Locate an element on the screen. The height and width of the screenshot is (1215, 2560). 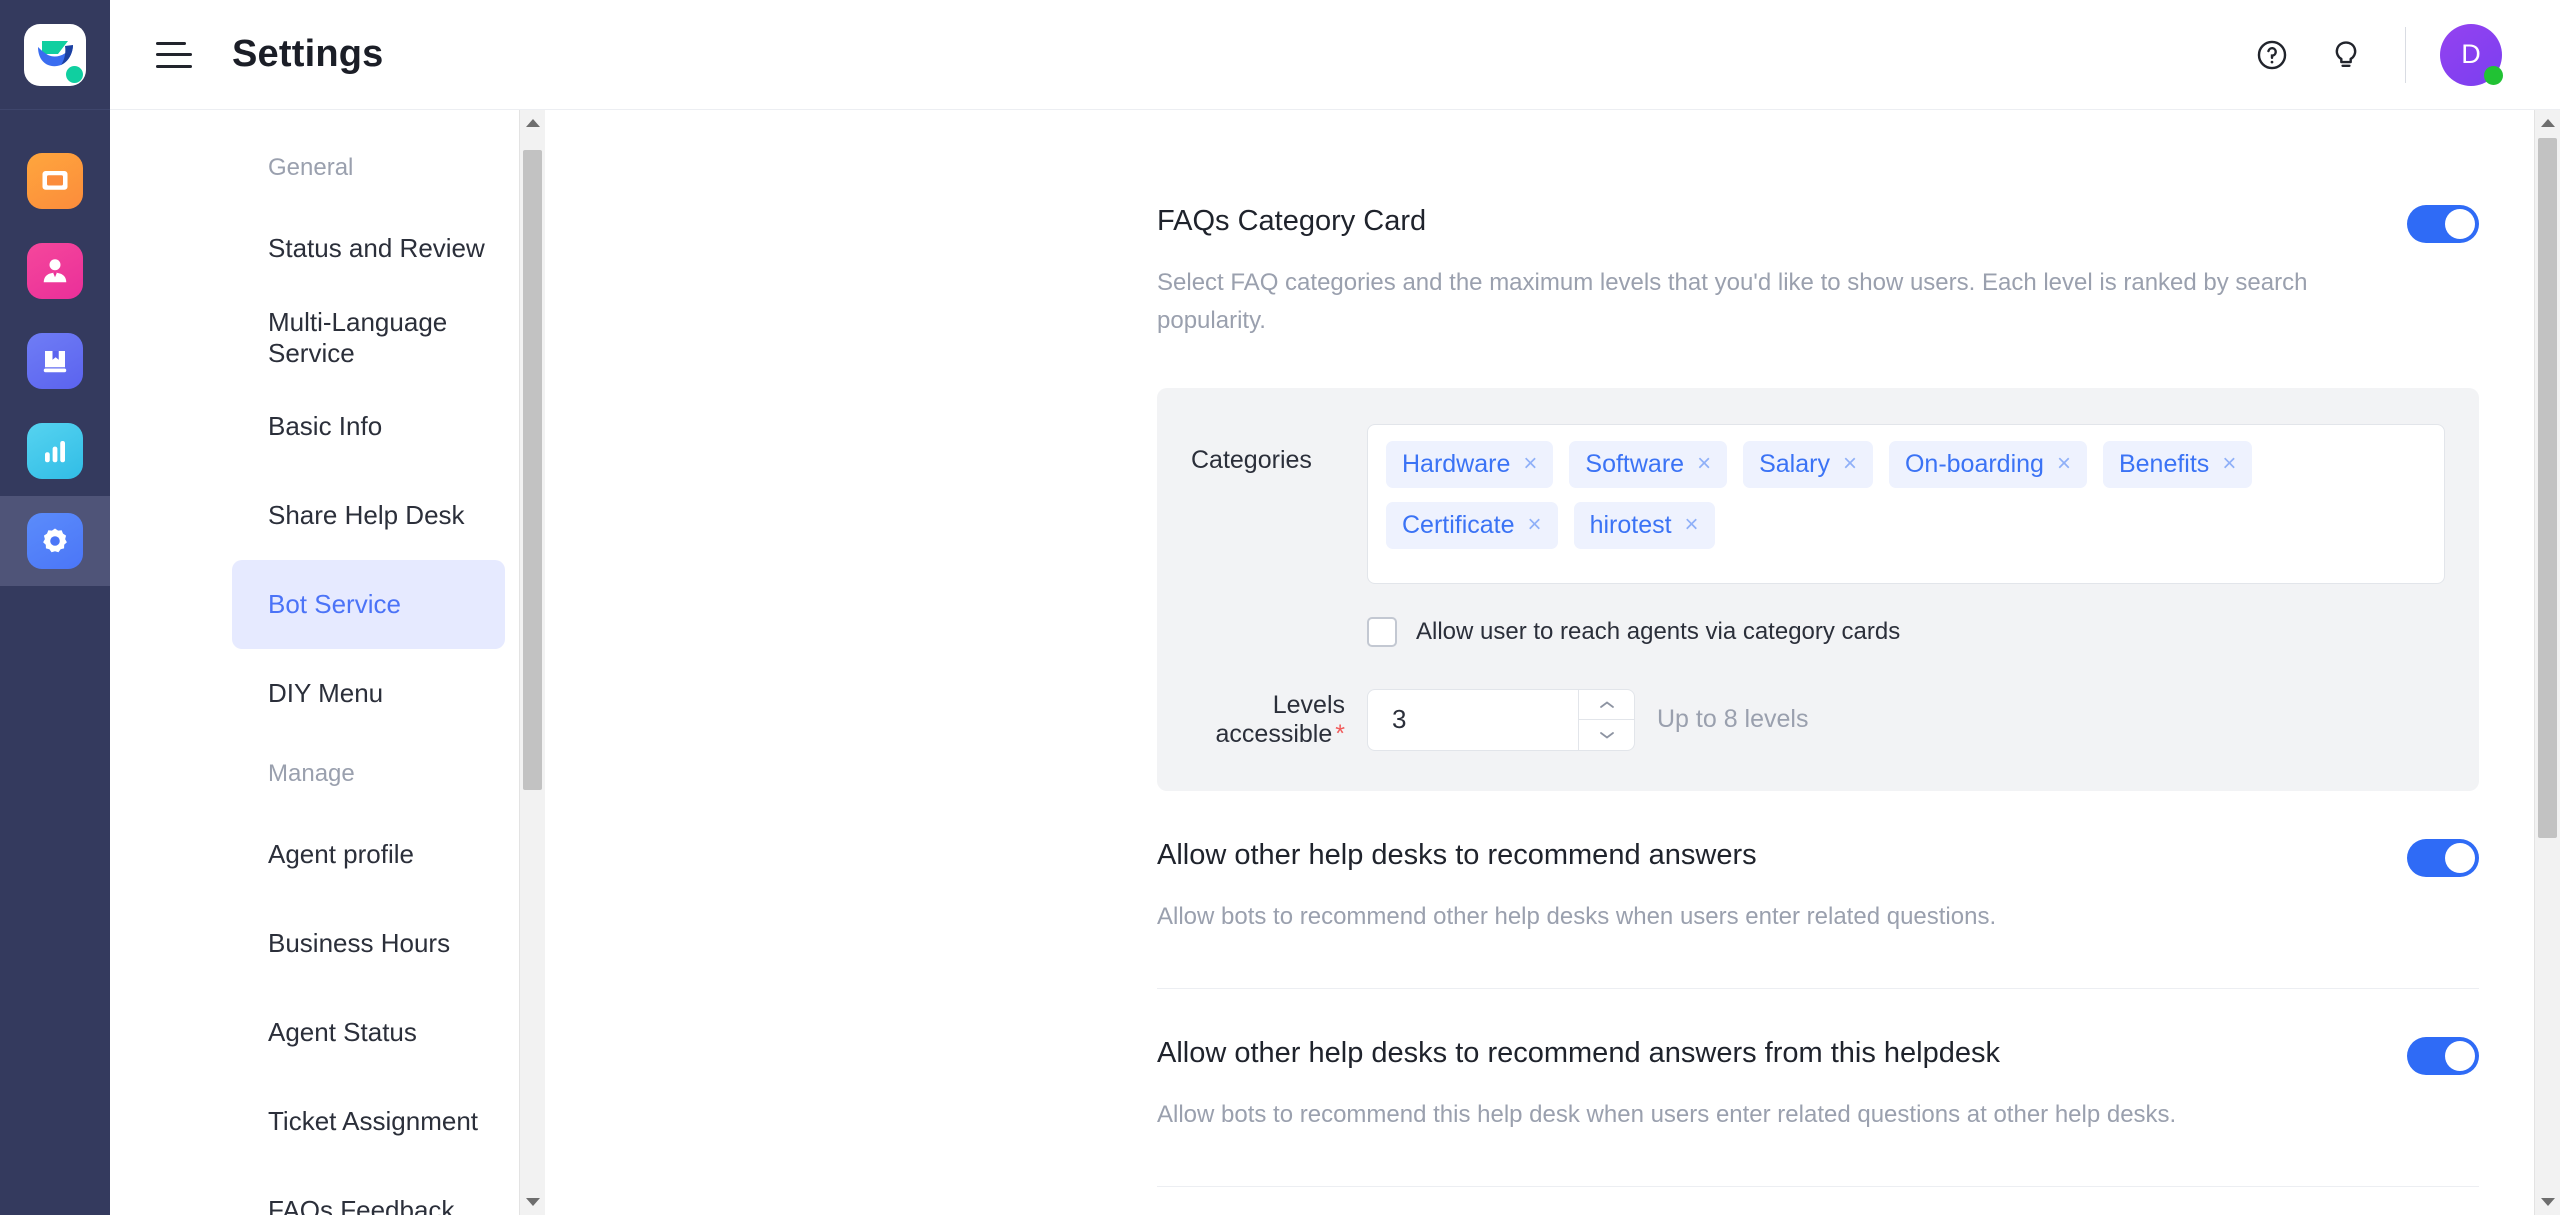
recommend-other-toggle is located at coordinates (2443, 857).